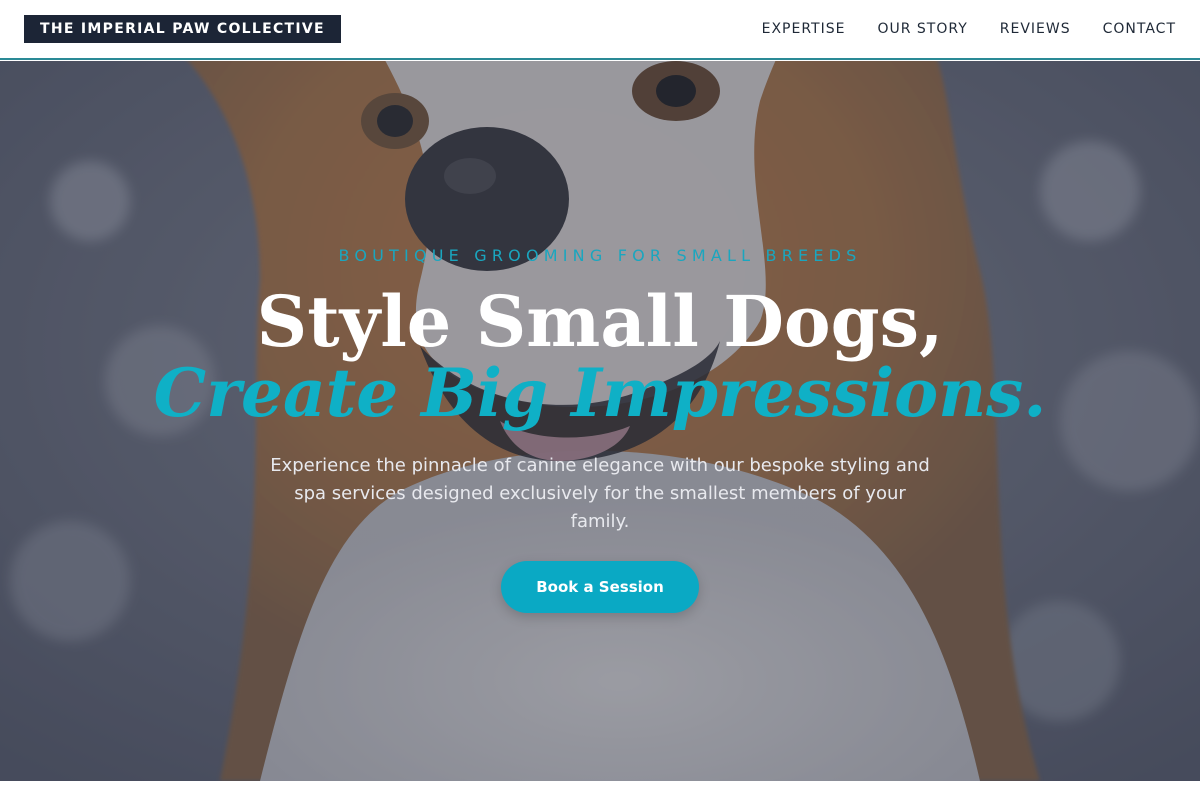 The image size is (1200, 800). Describe the element at coordinates (600, 790) in the screenshot. I see `next-section-edge` at that location.